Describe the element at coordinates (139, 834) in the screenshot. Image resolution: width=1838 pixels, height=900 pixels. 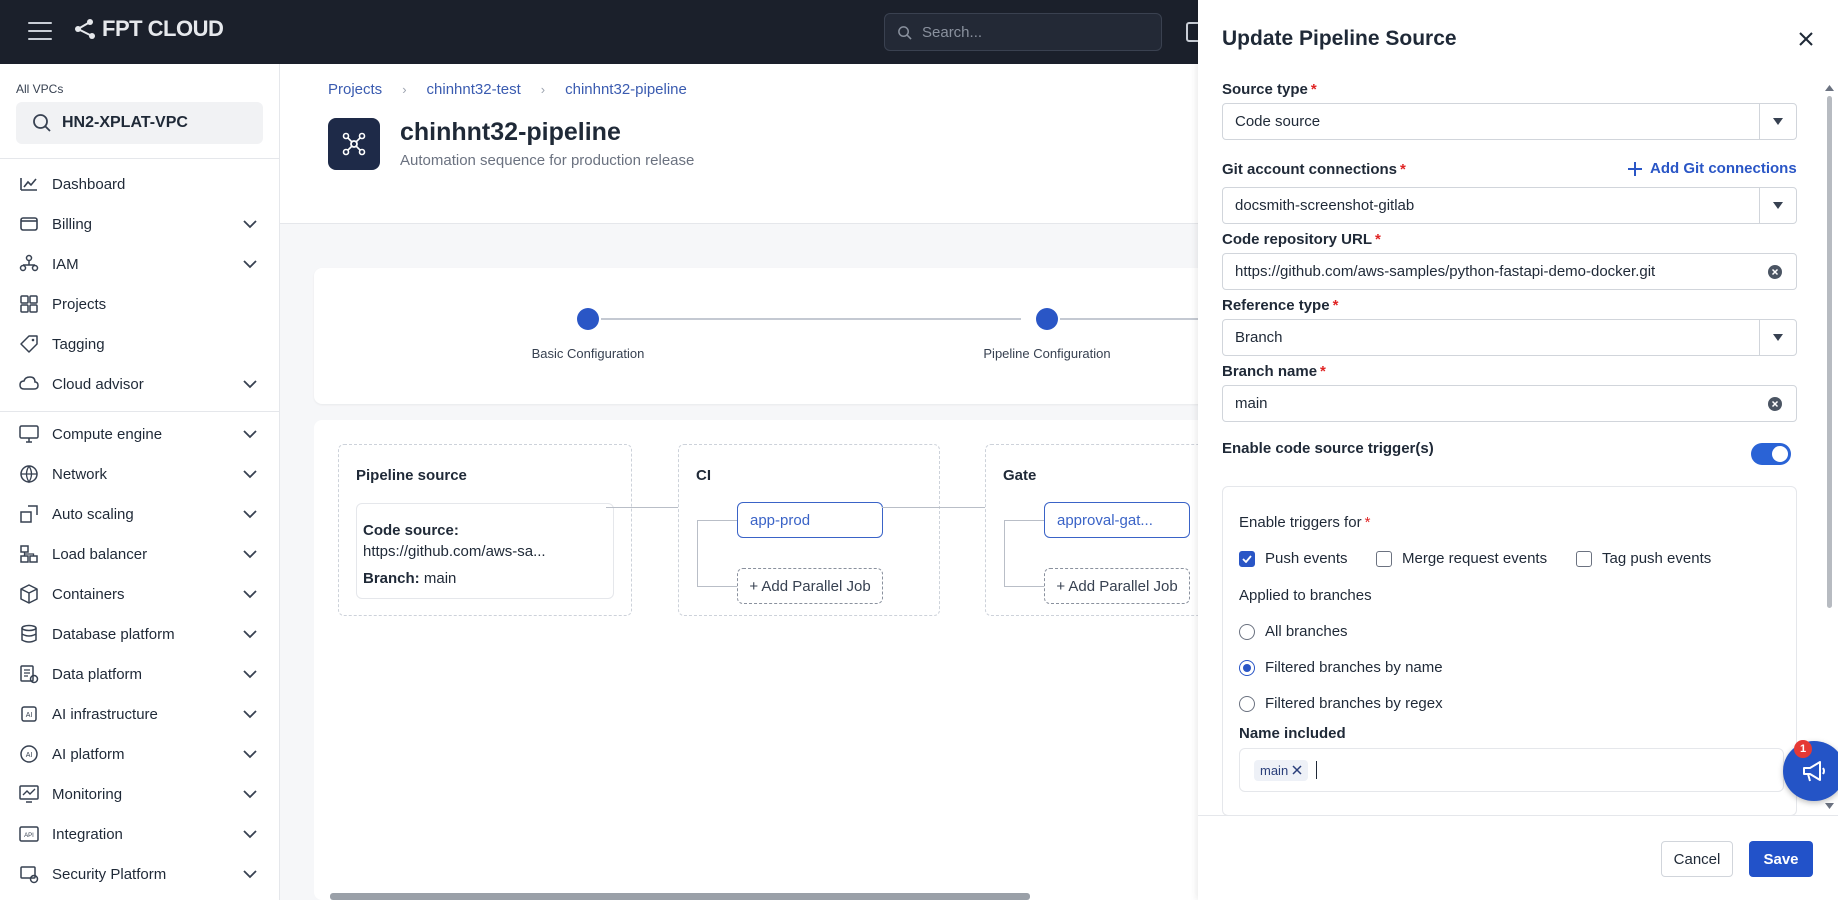
I see `sidebar-item-integration: API Integration` at that location.